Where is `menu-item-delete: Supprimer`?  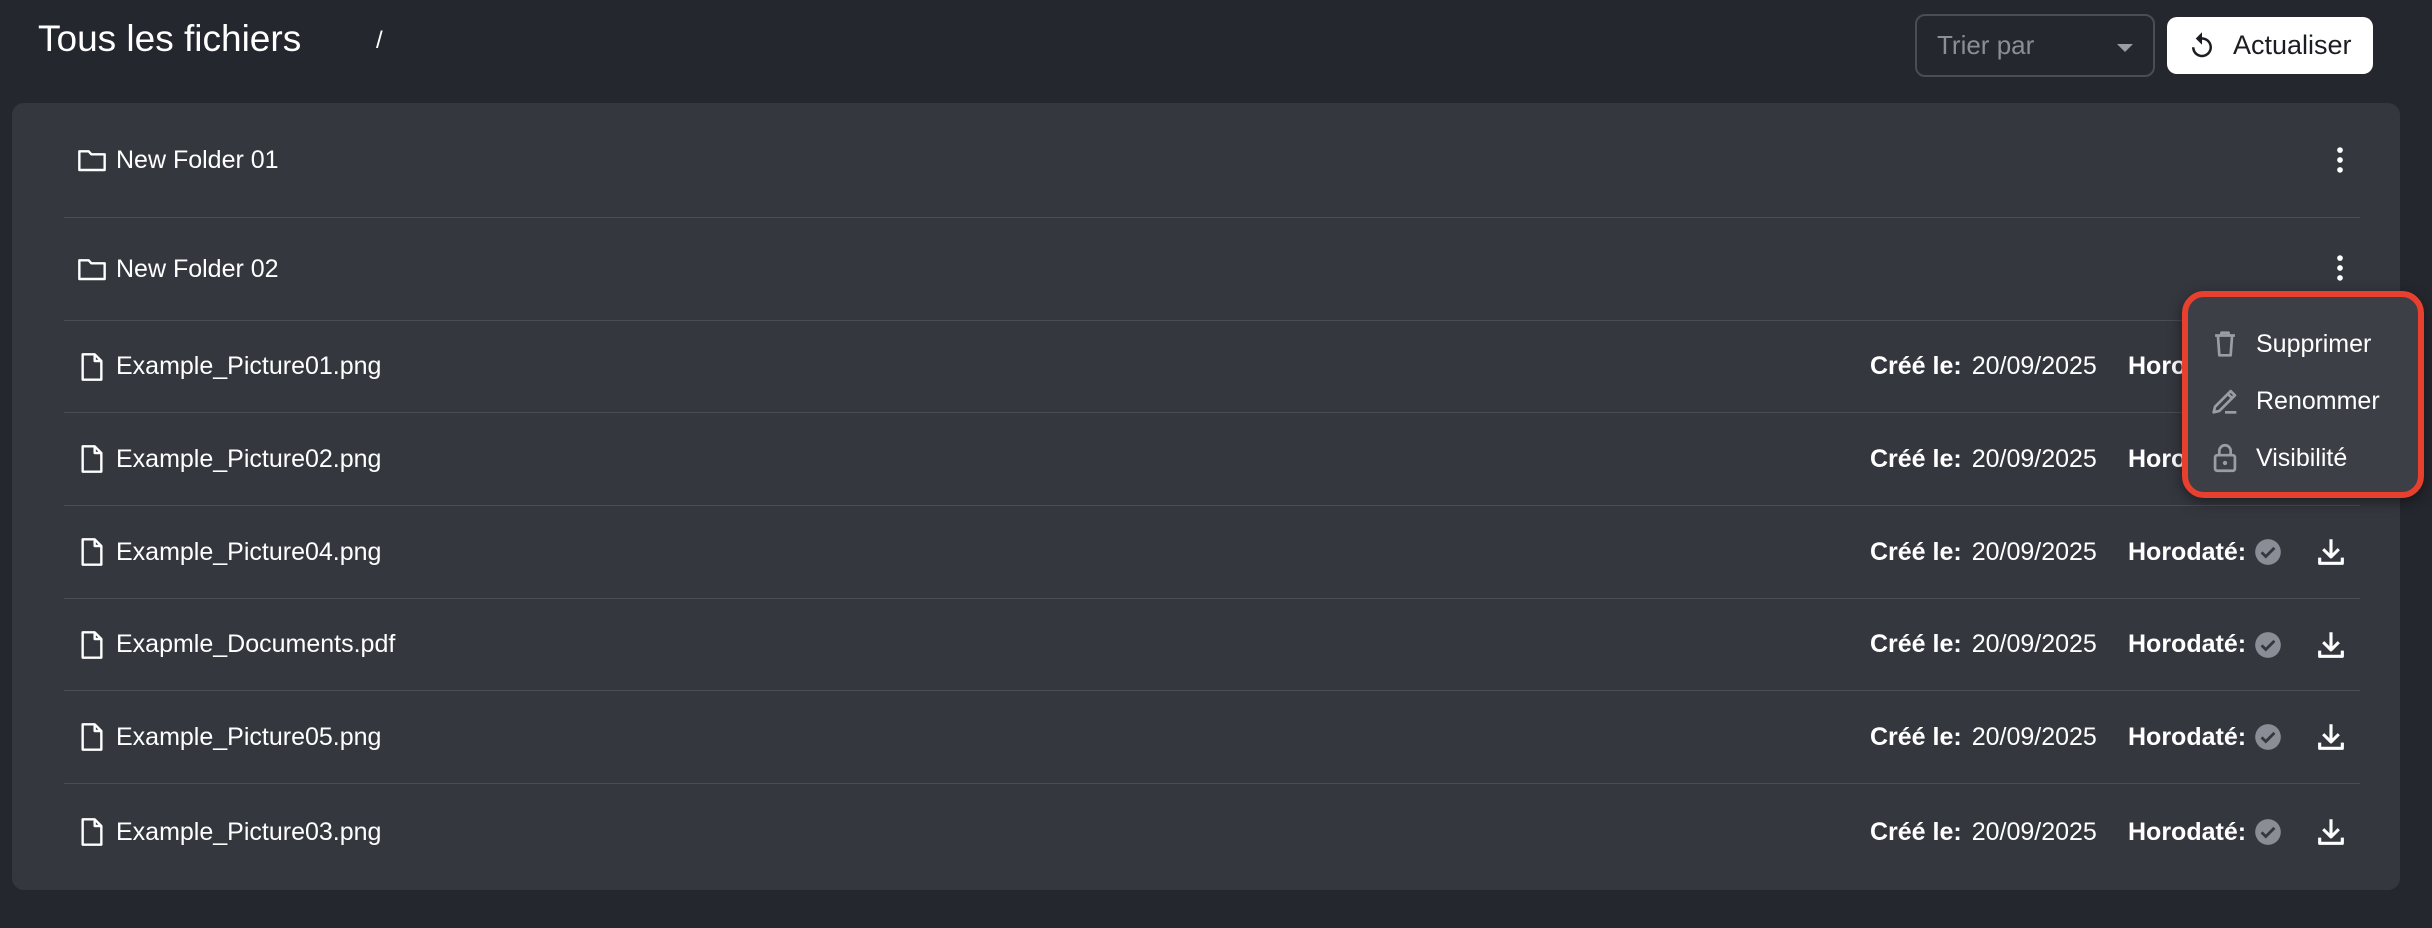 menu-item-delete: Supprimer is located at coordinates (2313, 344).